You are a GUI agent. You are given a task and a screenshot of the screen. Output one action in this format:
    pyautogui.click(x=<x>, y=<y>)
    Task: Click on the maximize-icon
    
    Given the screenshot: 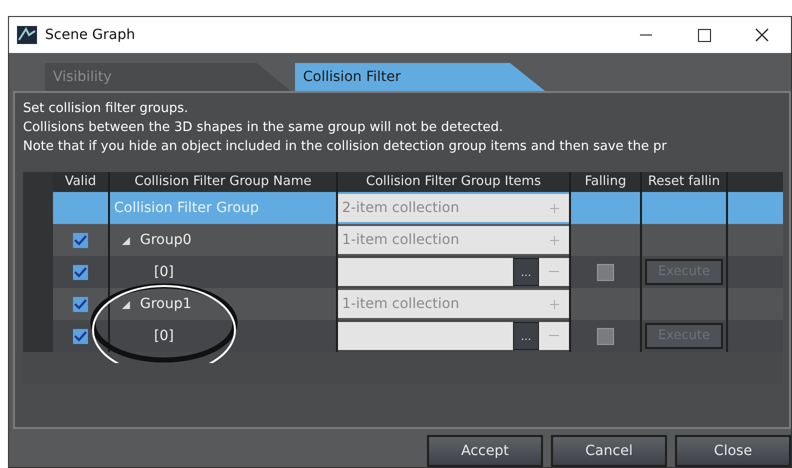 What is the action you would take?
    pyautogui.click(x=704, y=35)
    